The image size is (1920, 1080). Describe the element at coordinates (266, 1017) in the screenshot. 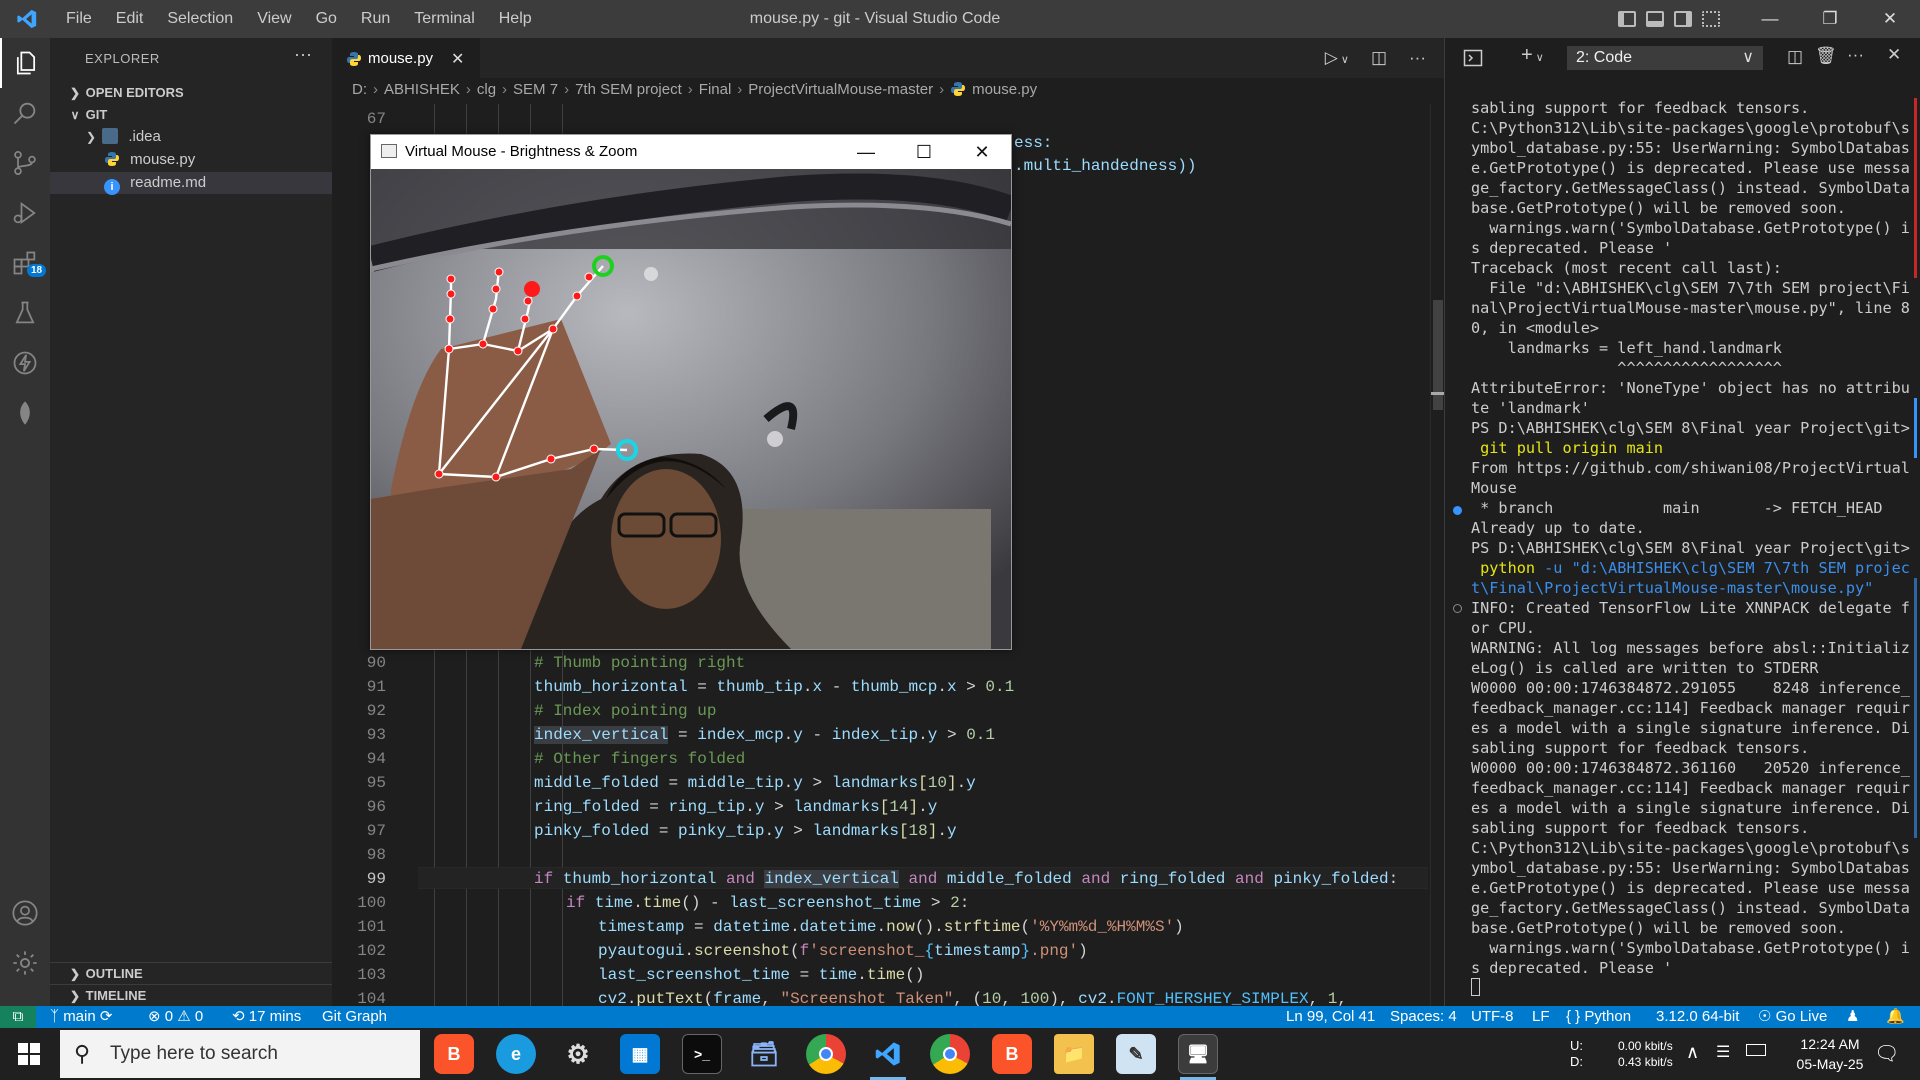

I see `time-tracker: ⟲ 17 mins` at that location.